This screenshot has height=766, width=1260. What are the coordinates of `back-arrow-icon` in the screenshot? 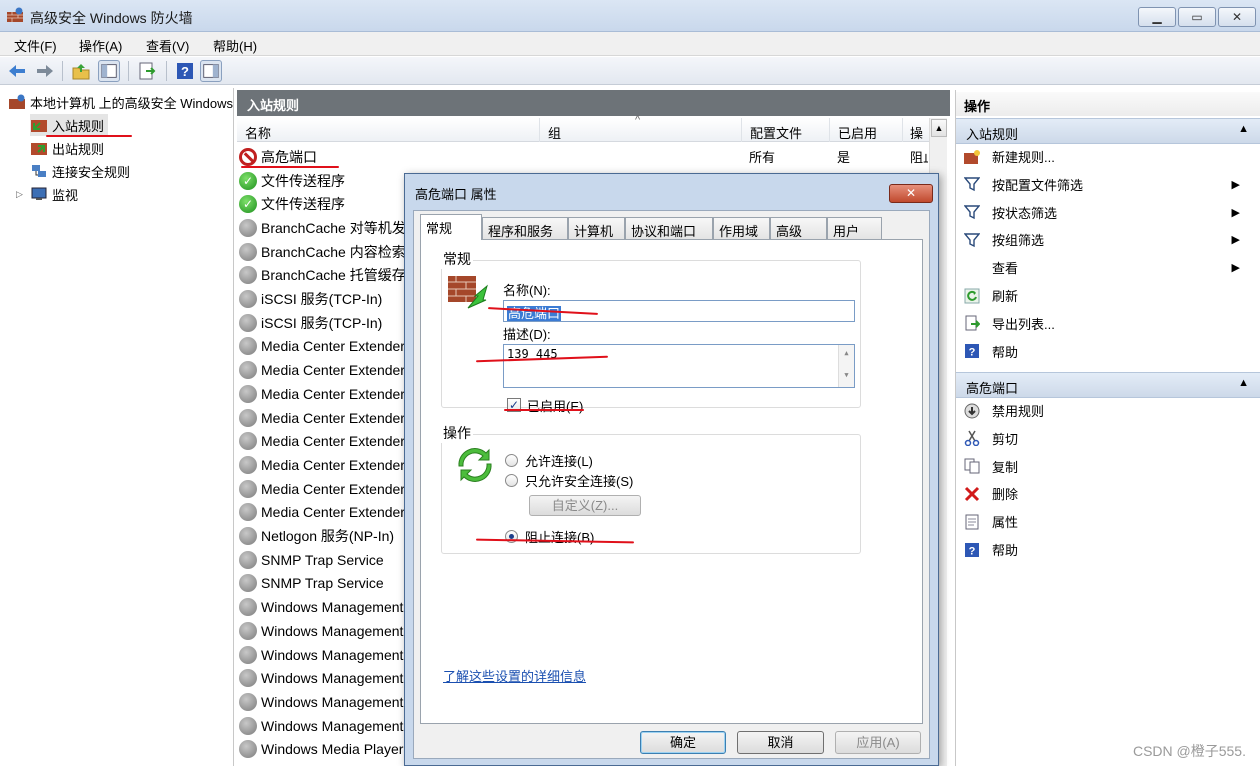 It's located at (17, 71).